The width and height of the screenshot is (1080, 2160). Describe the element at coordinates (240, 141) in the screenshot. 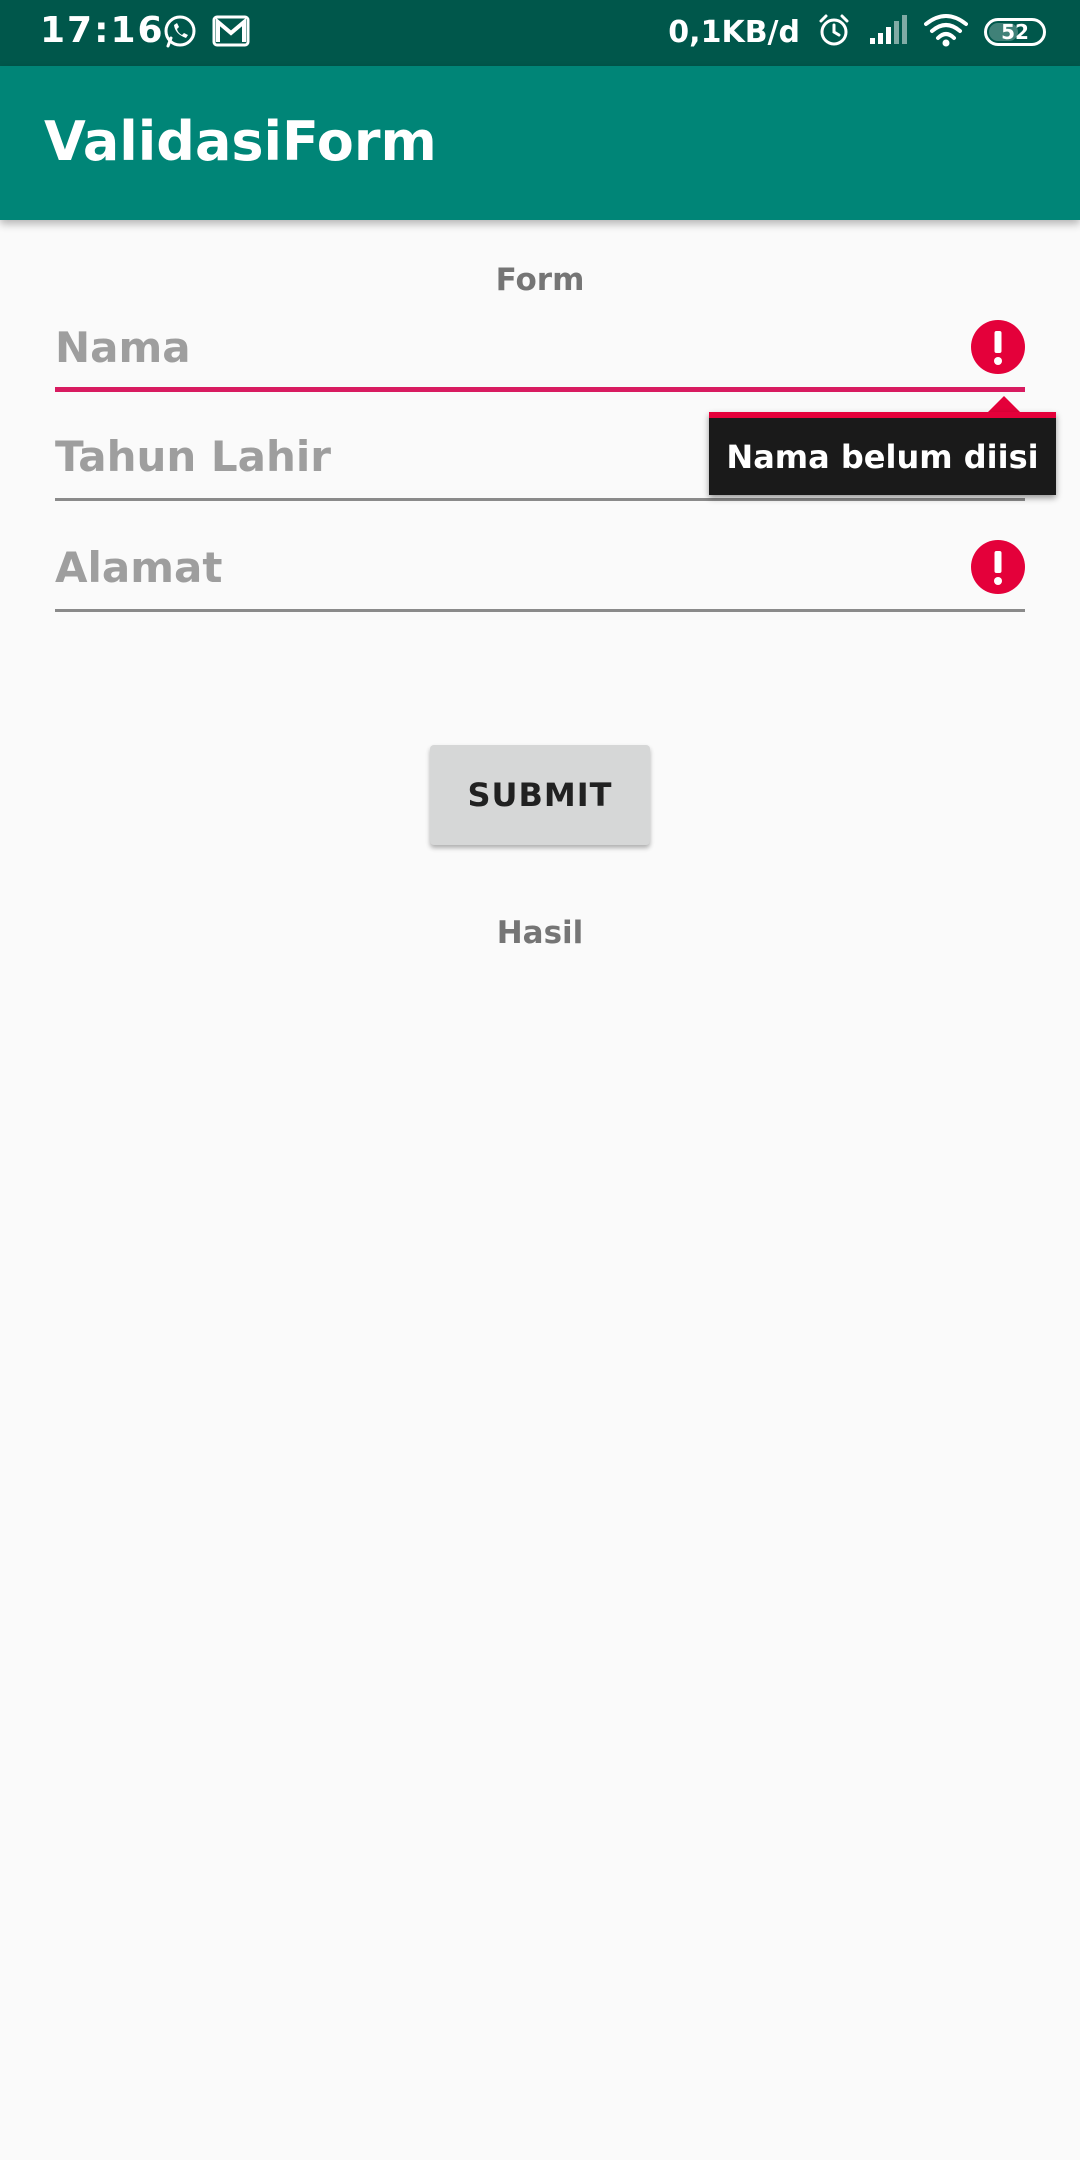

I see `app-title: ValidasiForm` at that location.